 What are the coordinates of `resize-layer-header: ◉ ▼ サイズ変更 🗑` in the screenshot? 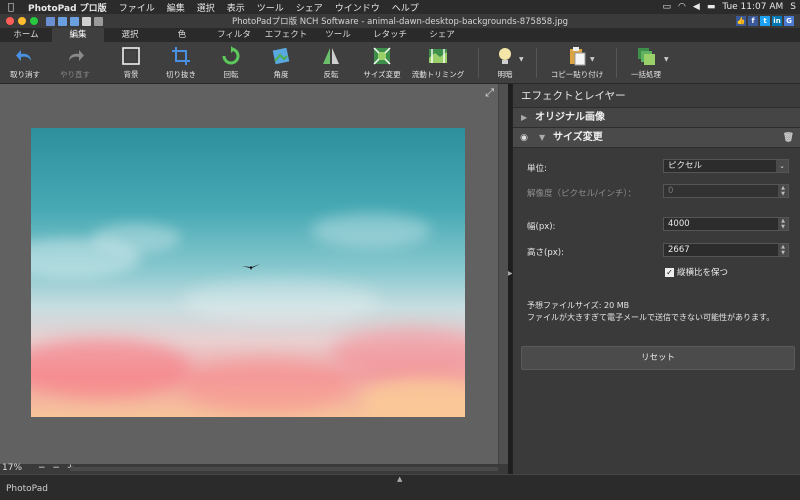 It's located at (656, 138).